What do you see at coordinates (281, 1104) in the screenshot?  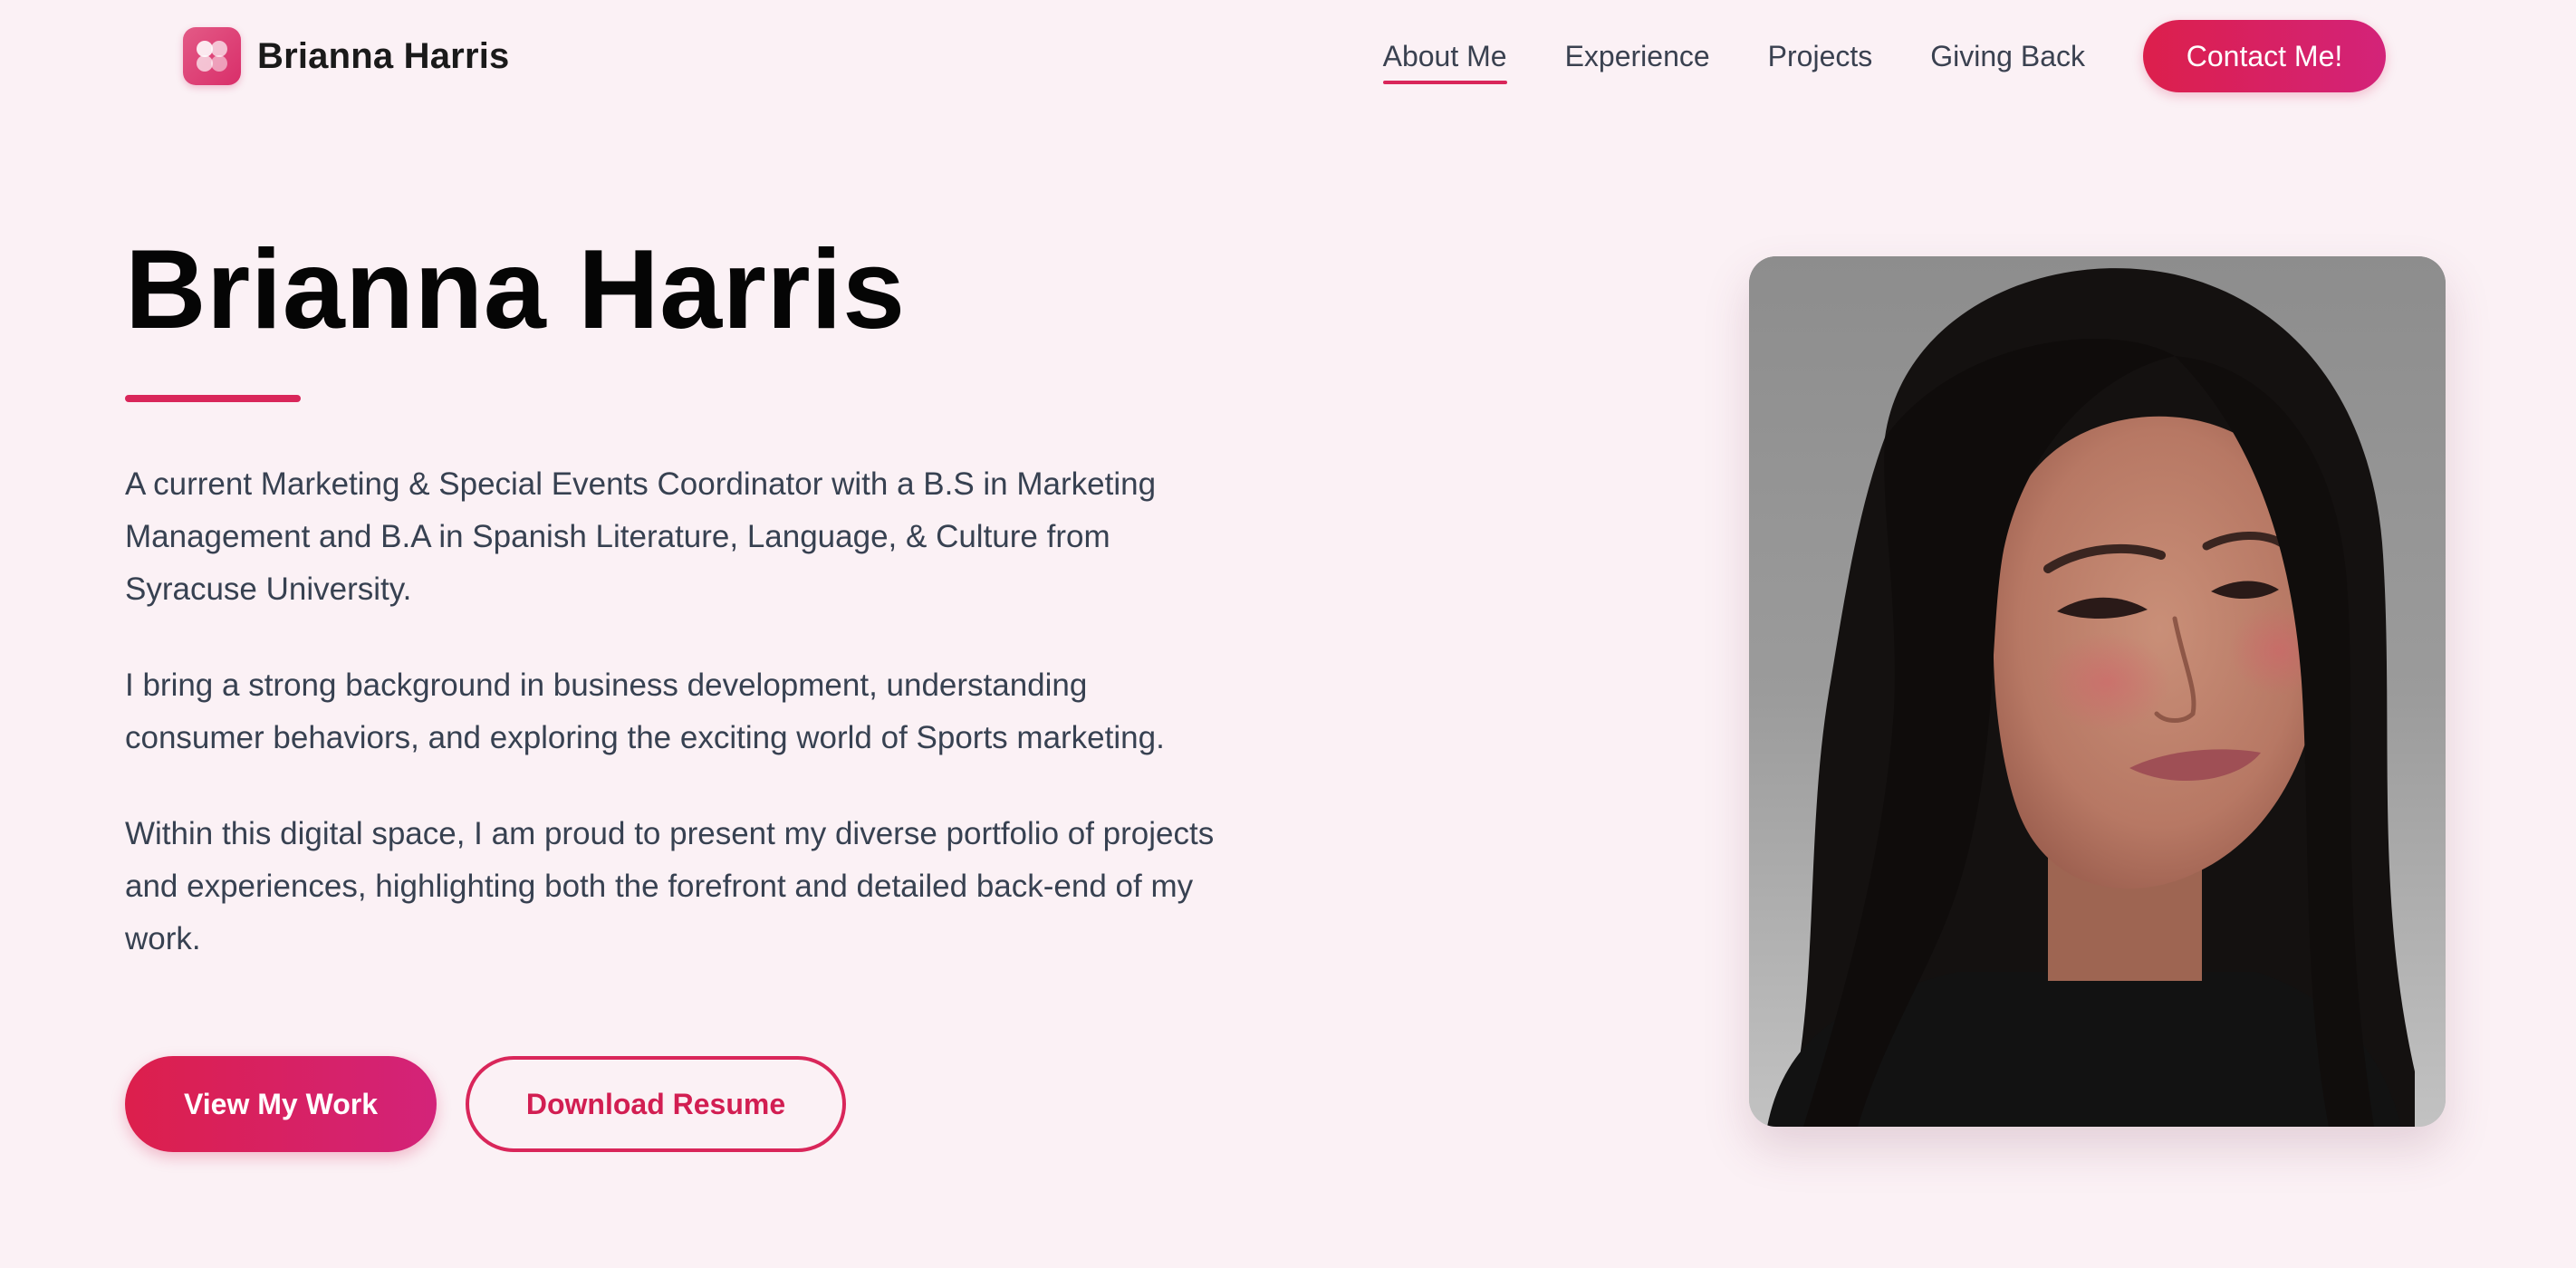 I see `view-my-work-button: View My Work` at bounding box center [281, 1104].